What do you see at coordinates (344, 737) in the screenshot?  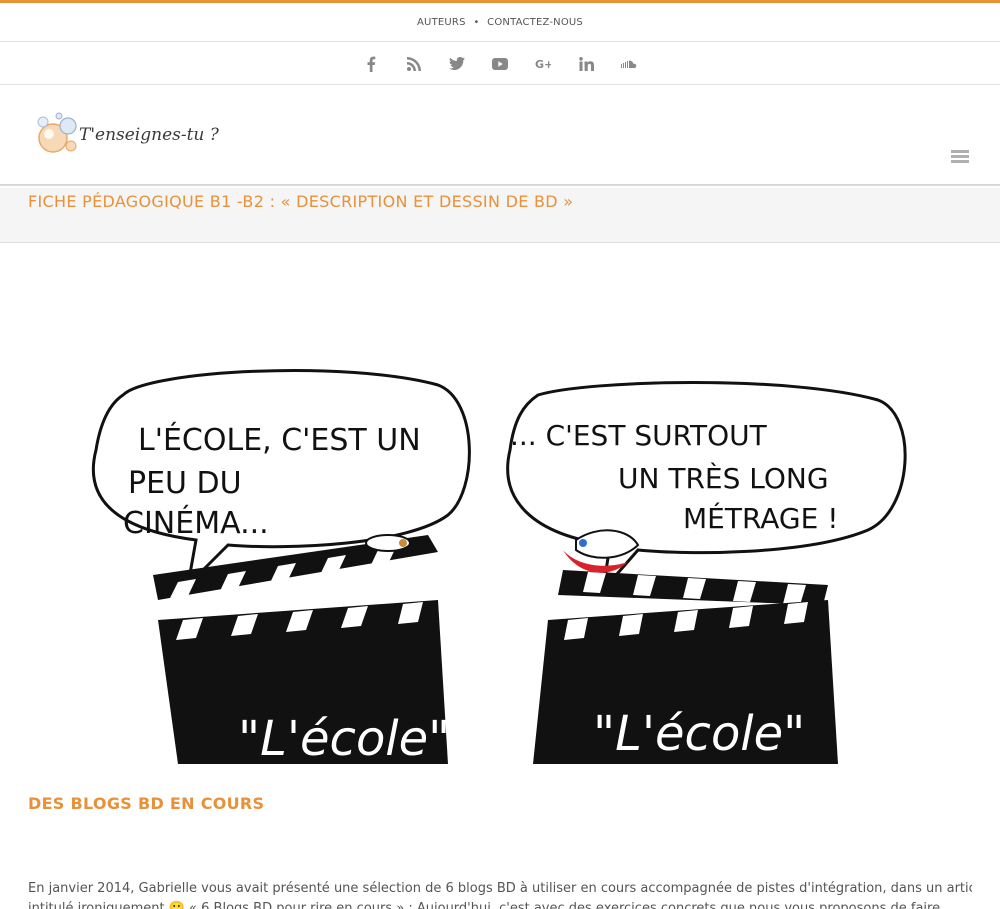 I see `clapperboard-left-label: "L'école"` at bounding box center [344, 737].